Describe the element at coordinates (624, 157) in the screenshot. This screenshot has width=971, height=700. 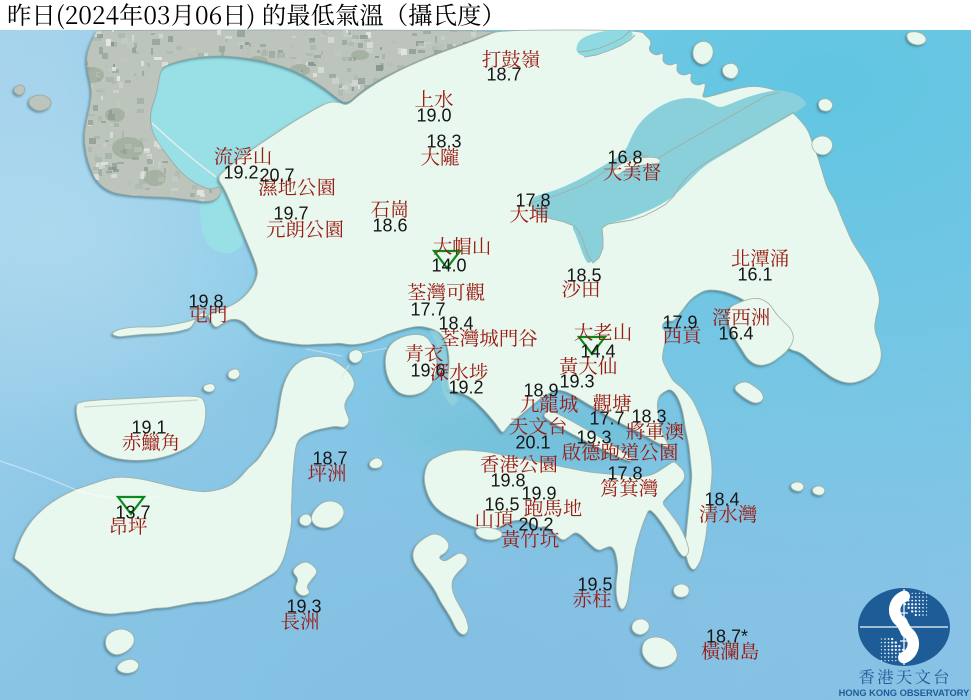
I see `svg-text: 16.8` at that location.